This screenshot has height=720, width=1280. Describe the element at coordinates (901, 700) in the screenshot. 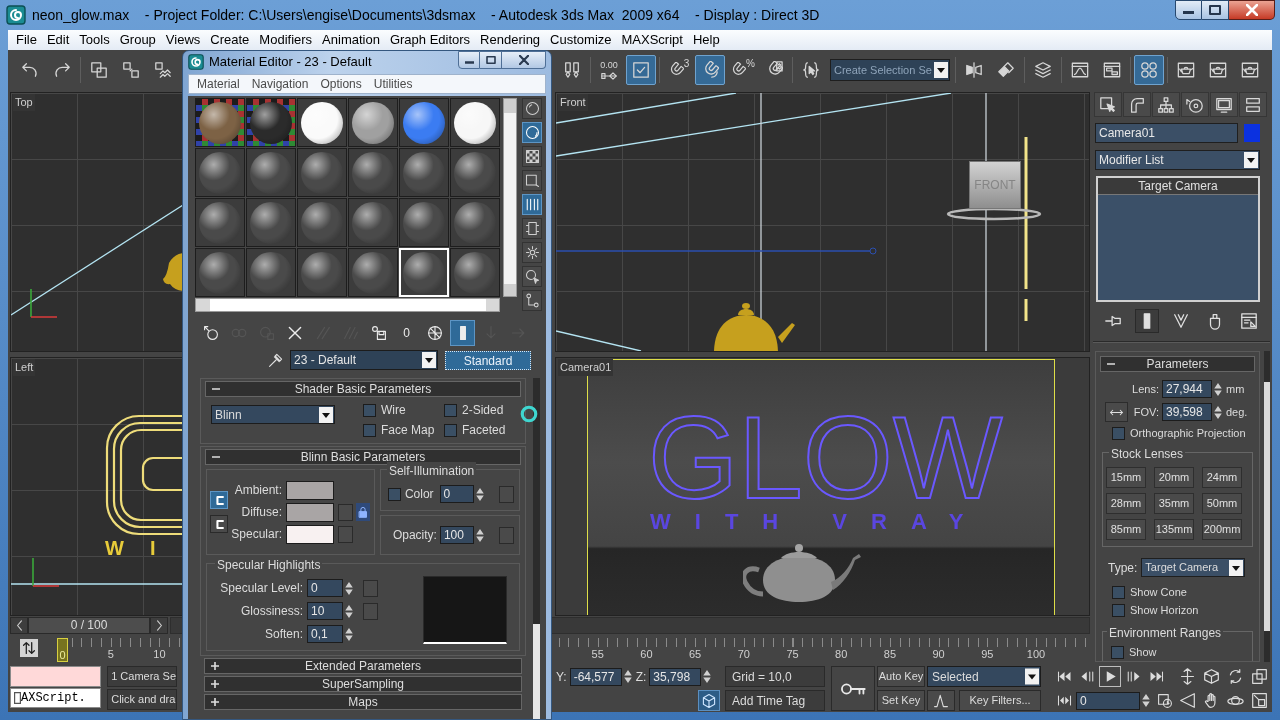

I see `set-key-button: Set Key` at that location.